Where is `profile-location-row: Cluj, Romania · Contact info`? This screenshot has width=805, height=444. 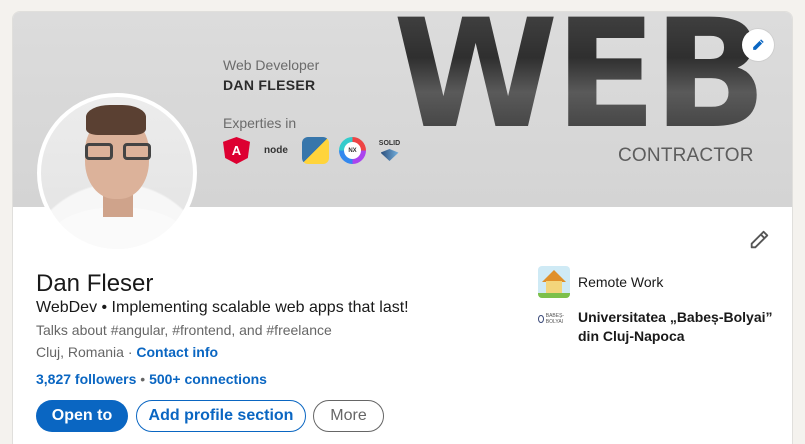 profile-location-row: Cluj, Romania · Contact info is located at coordinates (127, 352).